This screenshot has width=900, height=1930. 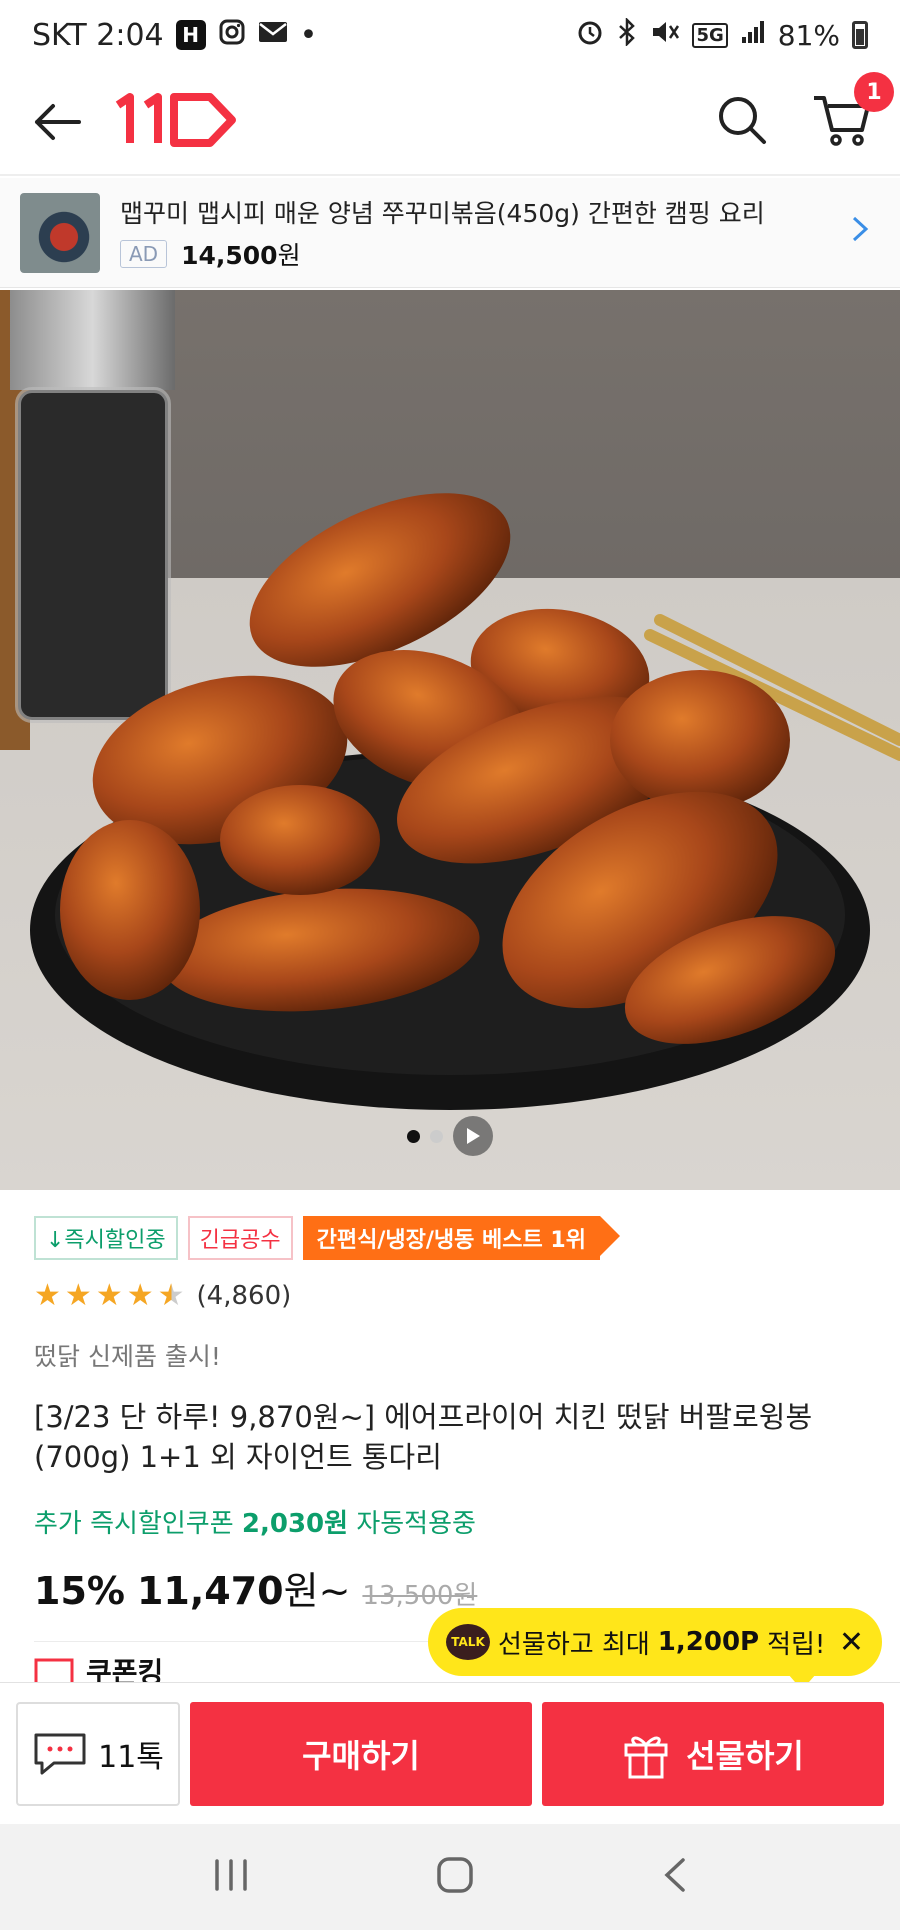 I want to click on search-button, so click(x=742, y=122).